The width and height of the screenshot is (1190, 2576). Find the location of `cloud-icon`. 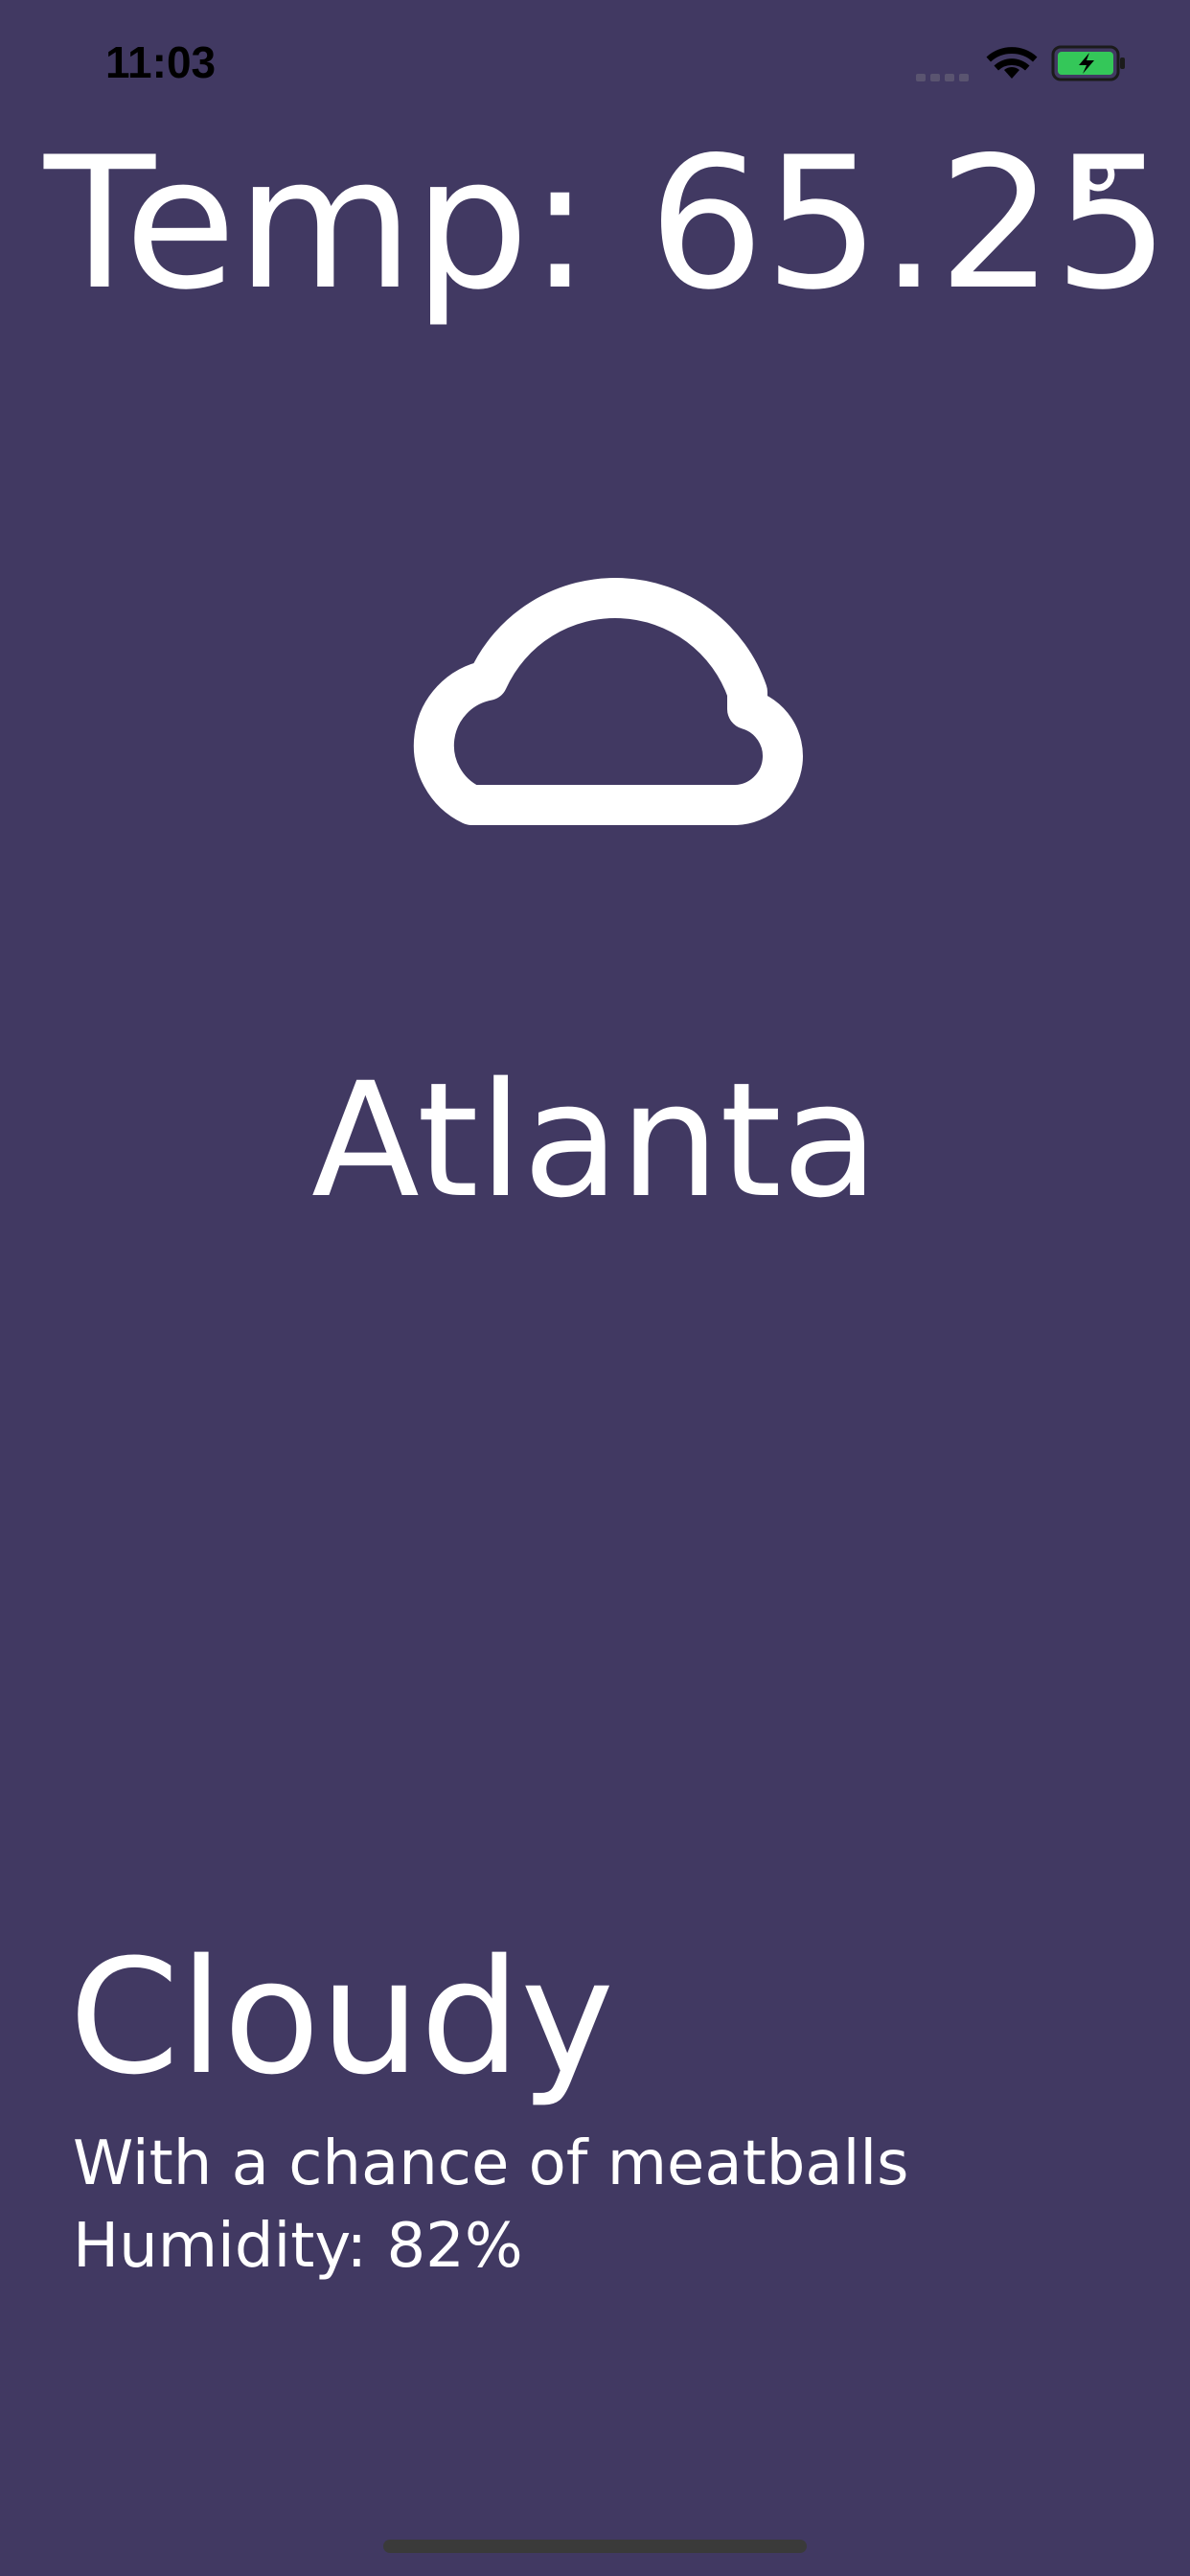

cloud-icon is located at coordinates (608, 701).